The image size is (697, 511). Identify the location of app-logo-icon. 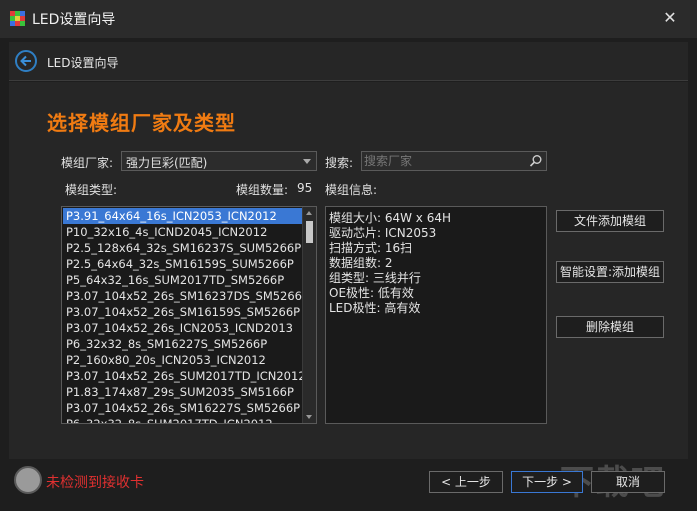
(17, 18).